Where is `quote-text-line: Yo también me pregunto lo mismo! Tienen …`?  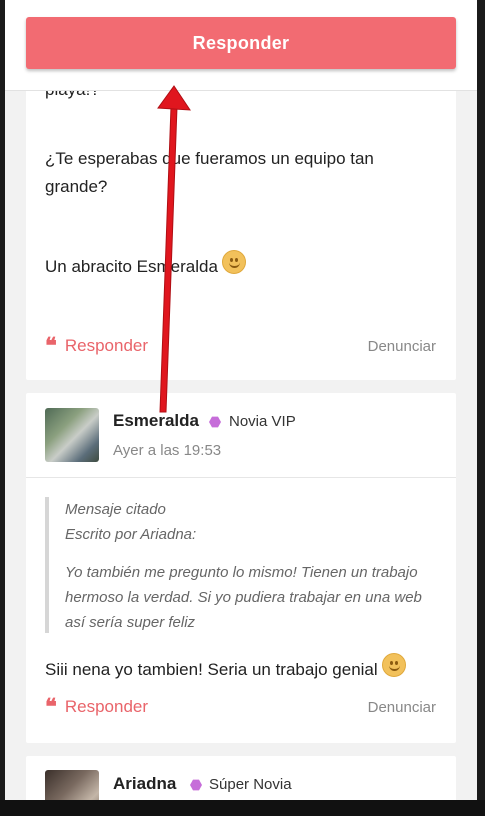 quote-text-line: Yo también me pregunto lo mismo! Tienen … is located at coordinates (241, 572).